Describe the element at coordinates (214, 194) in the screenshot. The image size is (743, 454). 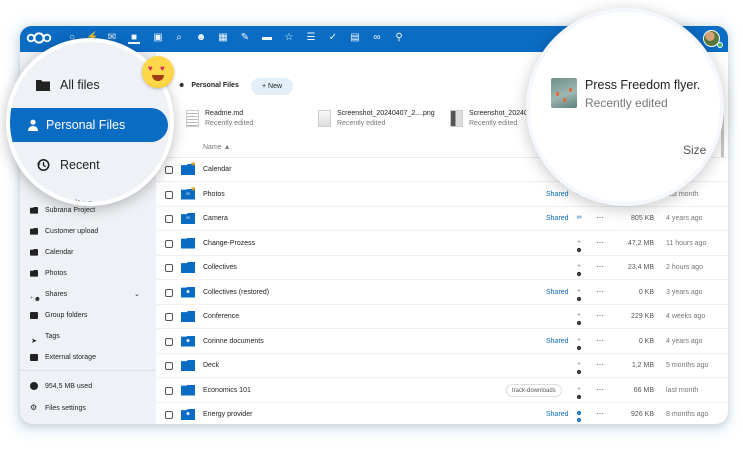
I see `file-name: Photos` at that location.